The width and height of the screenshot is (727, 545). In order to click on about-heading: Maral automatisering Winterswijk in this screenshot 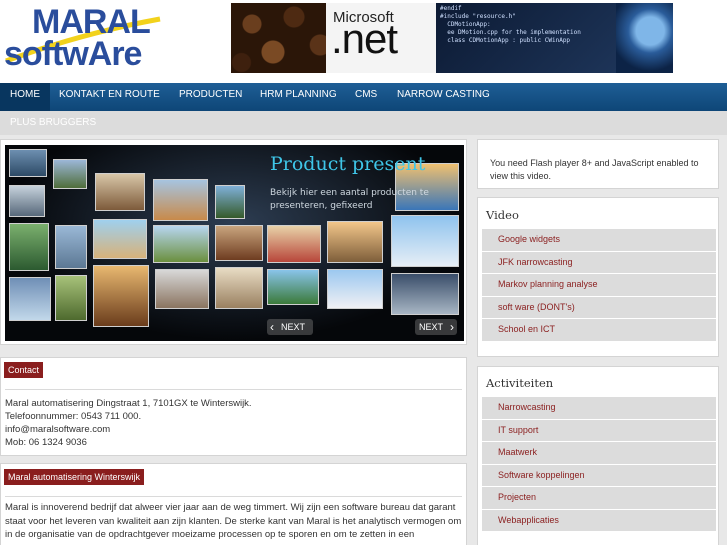, I will do `click(74, 477)`.